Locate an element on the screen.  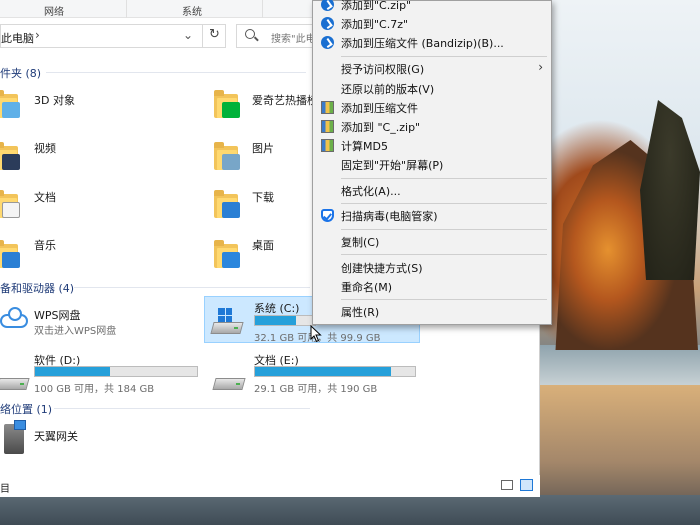
address-path: 此电脑 is located at coordinates (17, 38).